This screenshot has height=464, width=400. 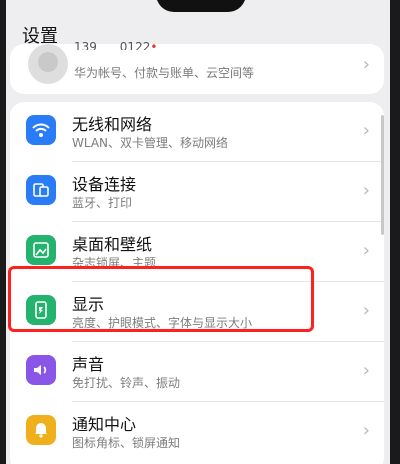 I want to click on item-title: 无线和网络, so click(x=112, y=124).